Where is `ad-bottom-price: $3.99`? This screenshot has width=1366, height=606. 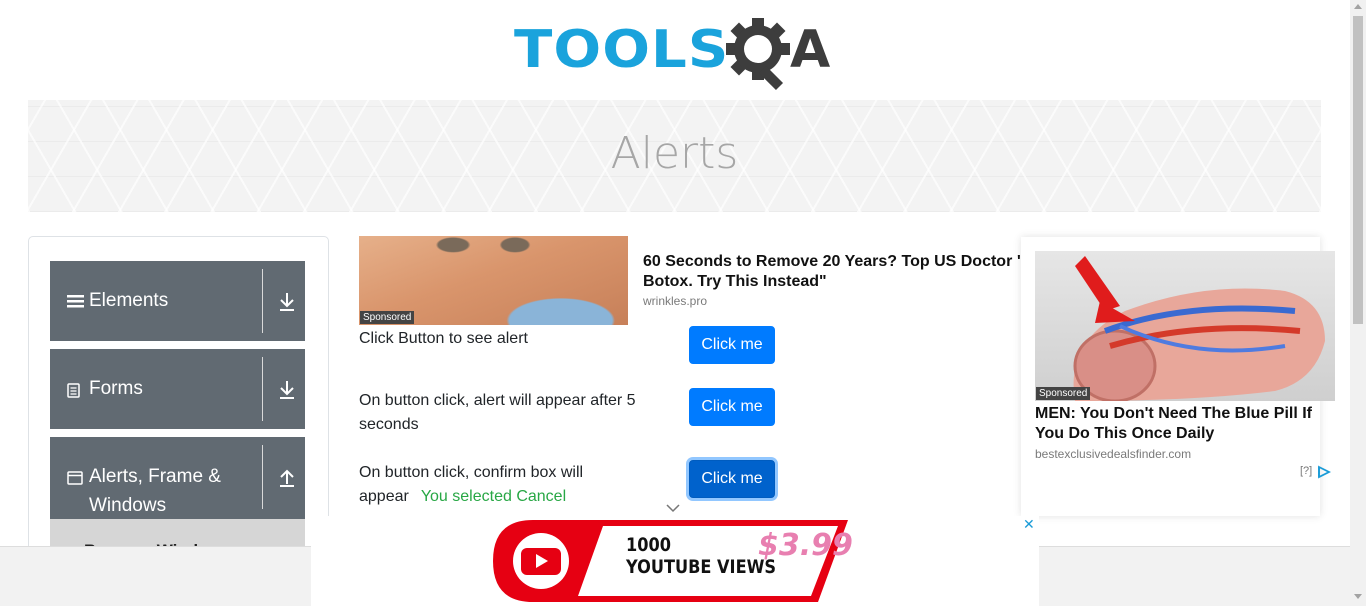
ad-bottom-price: $3.99 is located at coordinates (805, 545).